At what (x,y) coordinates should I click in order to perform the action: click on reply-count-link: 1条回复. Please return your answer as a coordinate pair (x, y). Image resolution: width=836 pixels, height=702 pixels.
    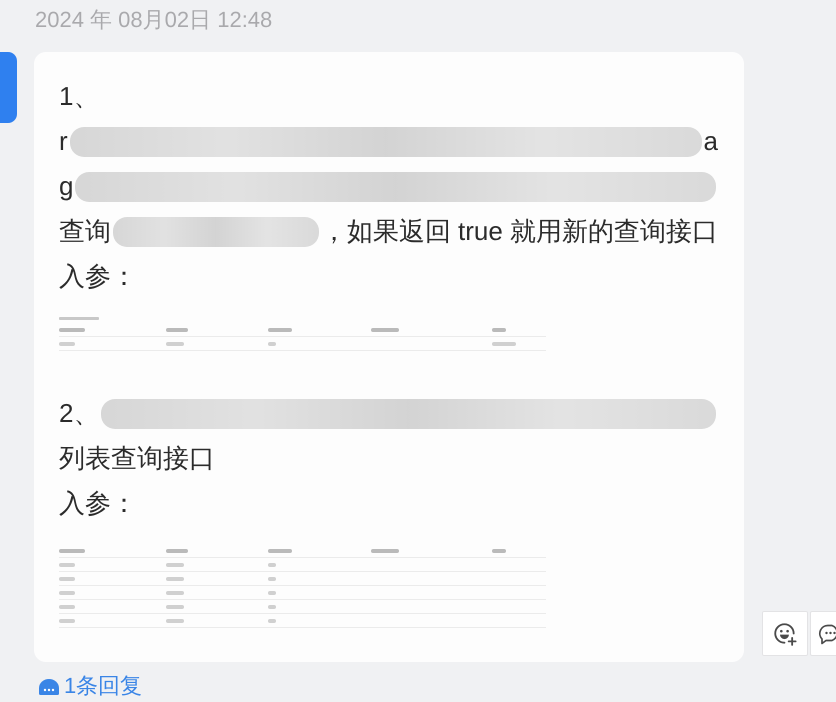
    Looking at the image, I should click on (90, 686).